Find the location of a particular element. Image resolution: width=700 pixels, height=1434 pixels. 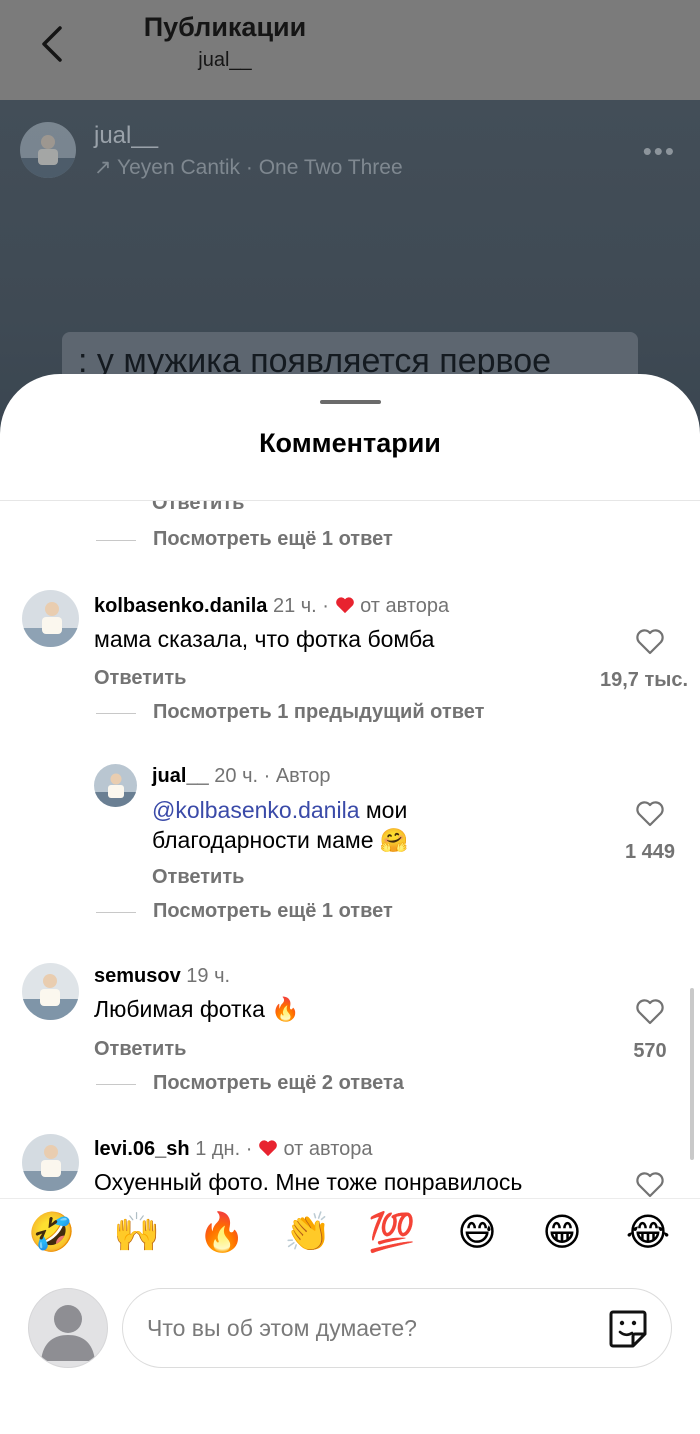

emoji-rofl: 🤣 is located at coordinates (52, 1232).